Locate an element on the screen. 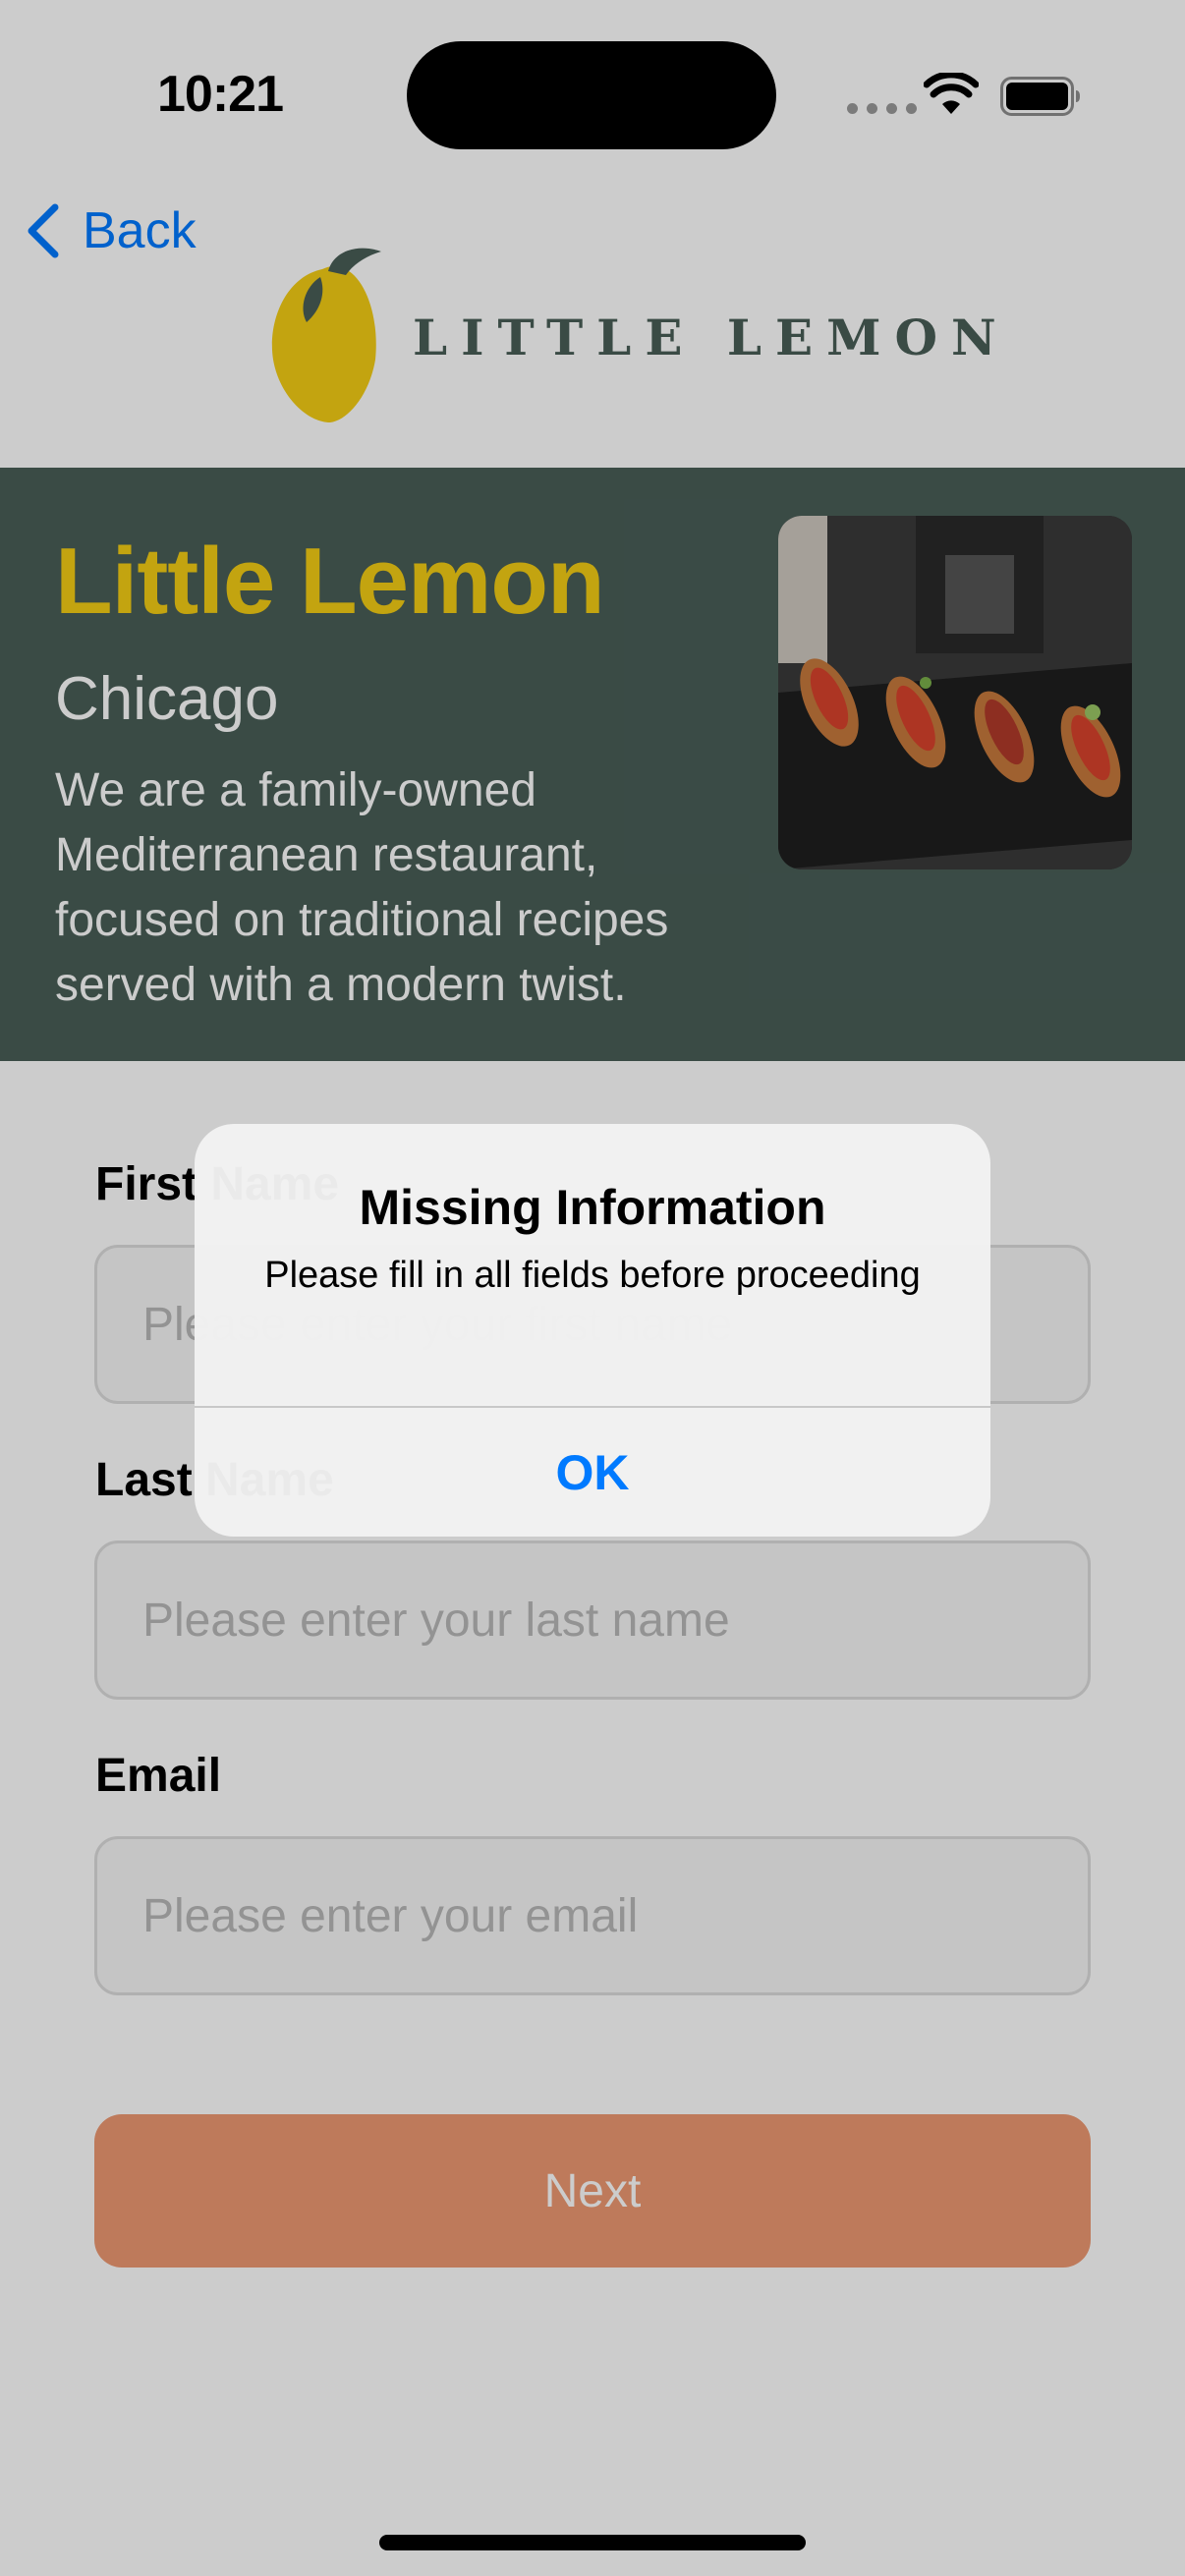 The width and height of the screenshot is (1185, 2576). alert-ok-button: OK is located at coordinates (592, 1472).